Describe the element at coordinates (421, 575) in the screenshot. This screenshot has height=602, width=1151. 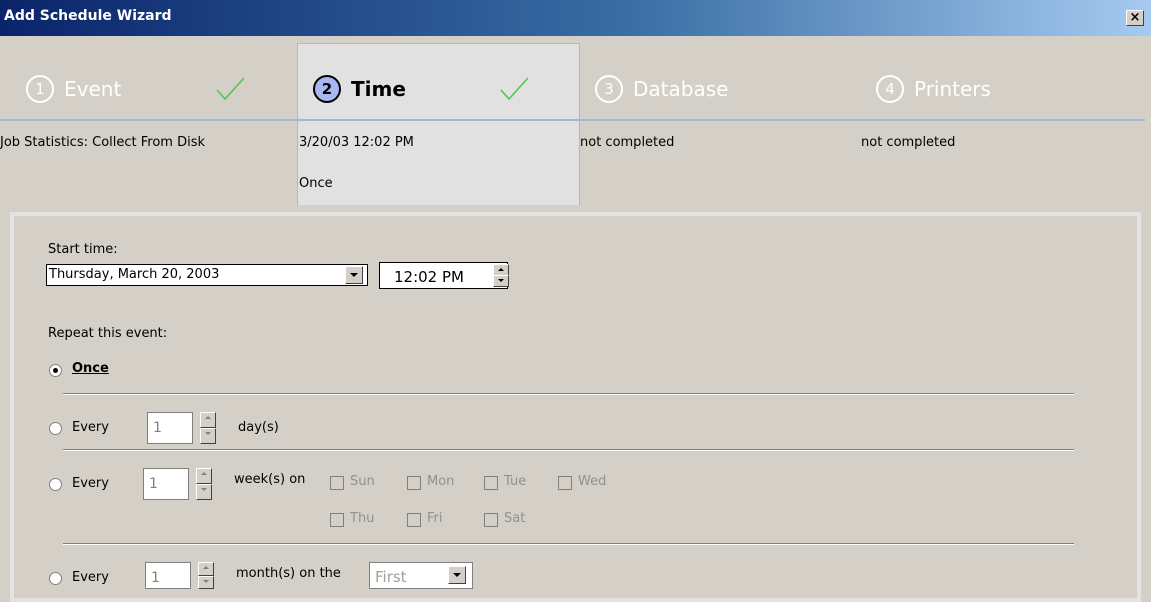
I see `month-occurrence-select: First` at that location.